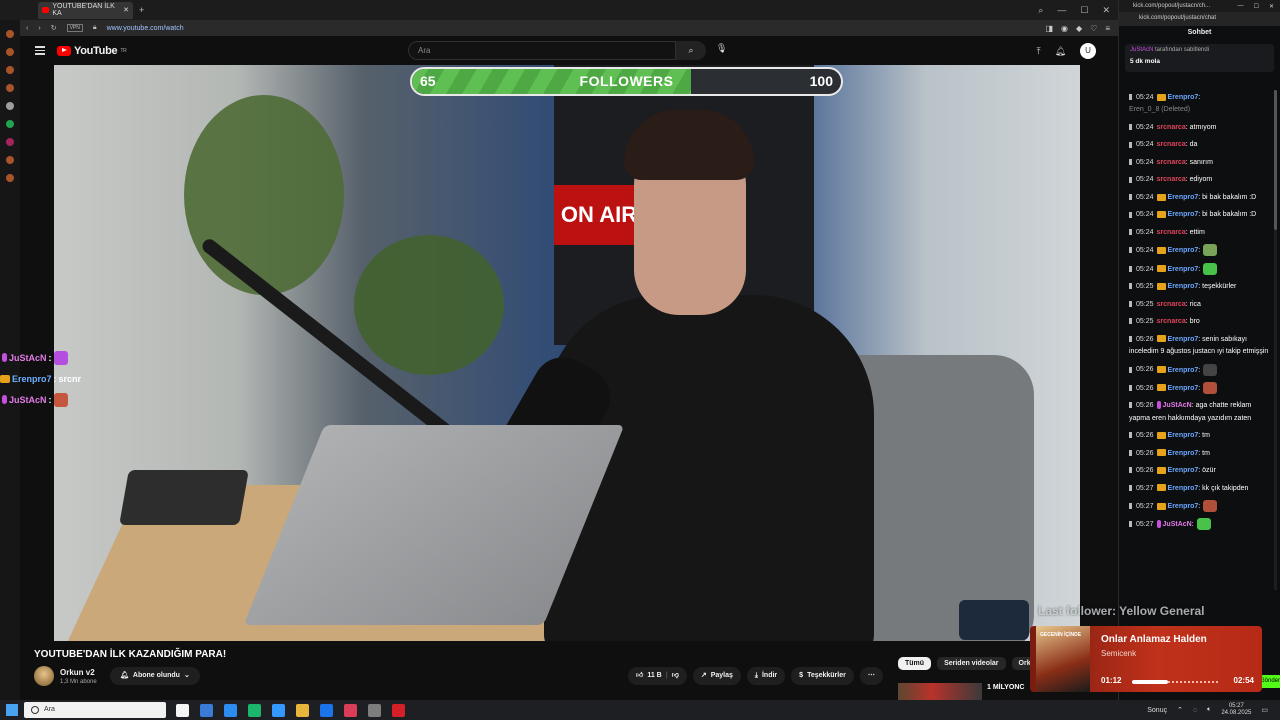 This screenshot has width=1280, height=720. Describe the element at coordinates (1199, 163) in the screenshot. I see `chat-message: 05:24 srcnarca: sanırım` at that location.